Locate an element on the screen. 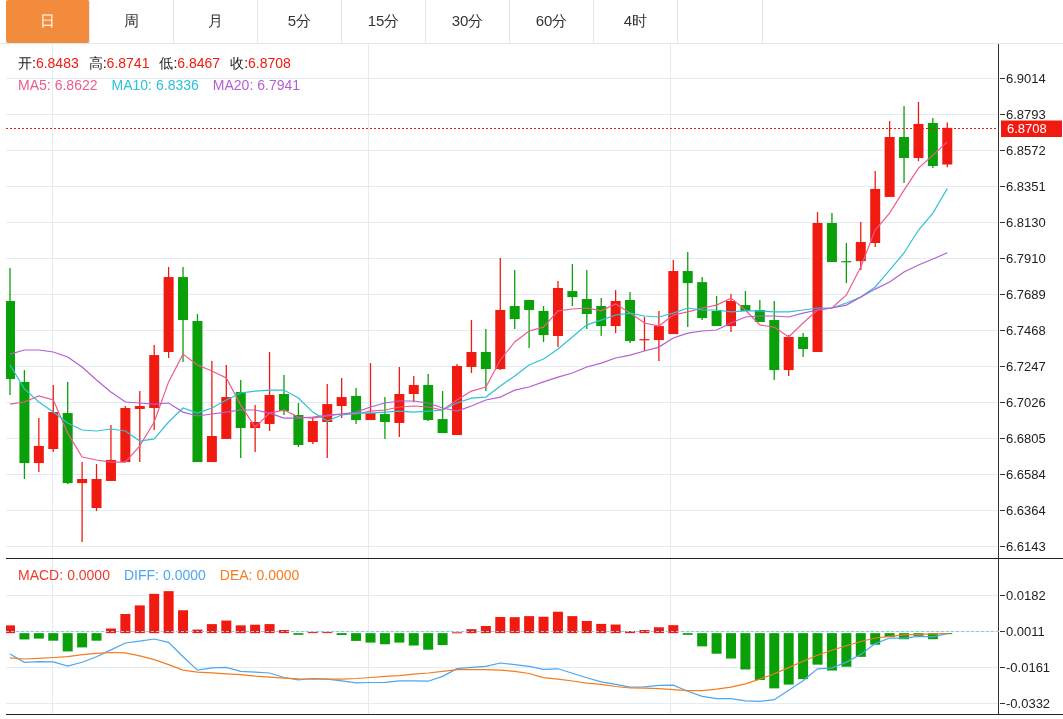  axis-label: 6.6364 is located at coordinates (1026, 510).